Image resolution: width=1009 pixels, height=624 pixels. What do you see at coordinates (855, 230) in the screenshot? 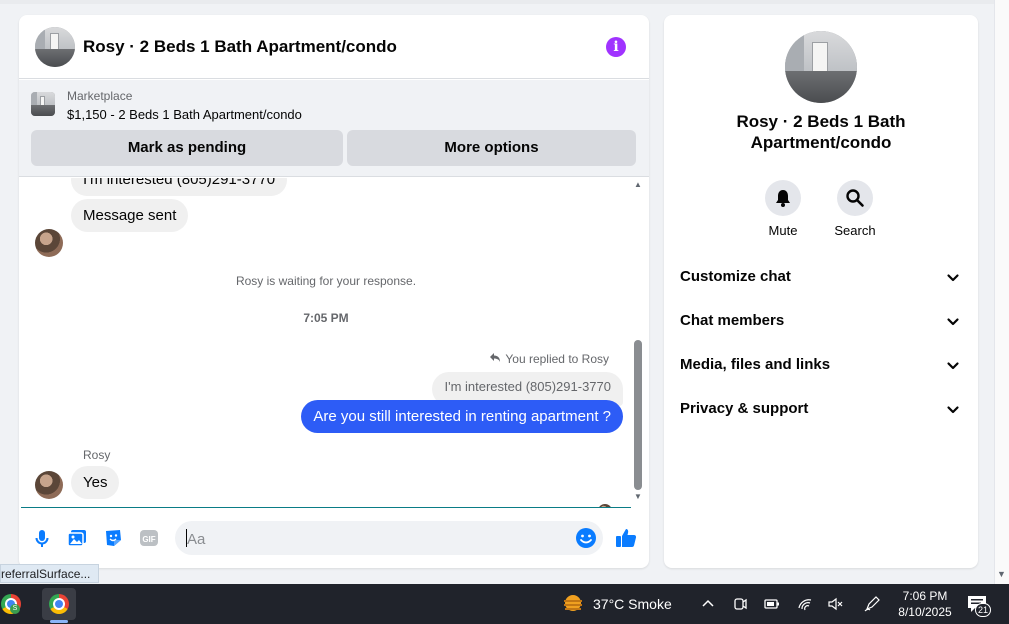
I see `search-label: Search` at bounding box center [855, 230].